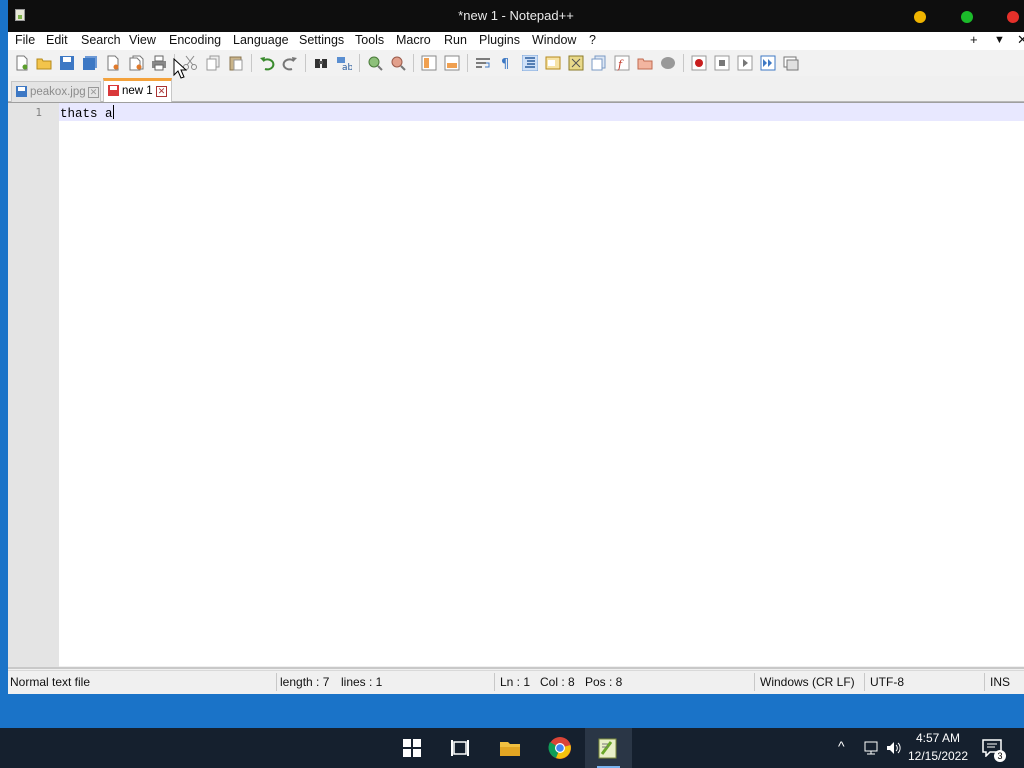  What do you see at coordinates (25, 40) in the screenshot?
I see `menu-file: File` at bounding box center [25, 40].